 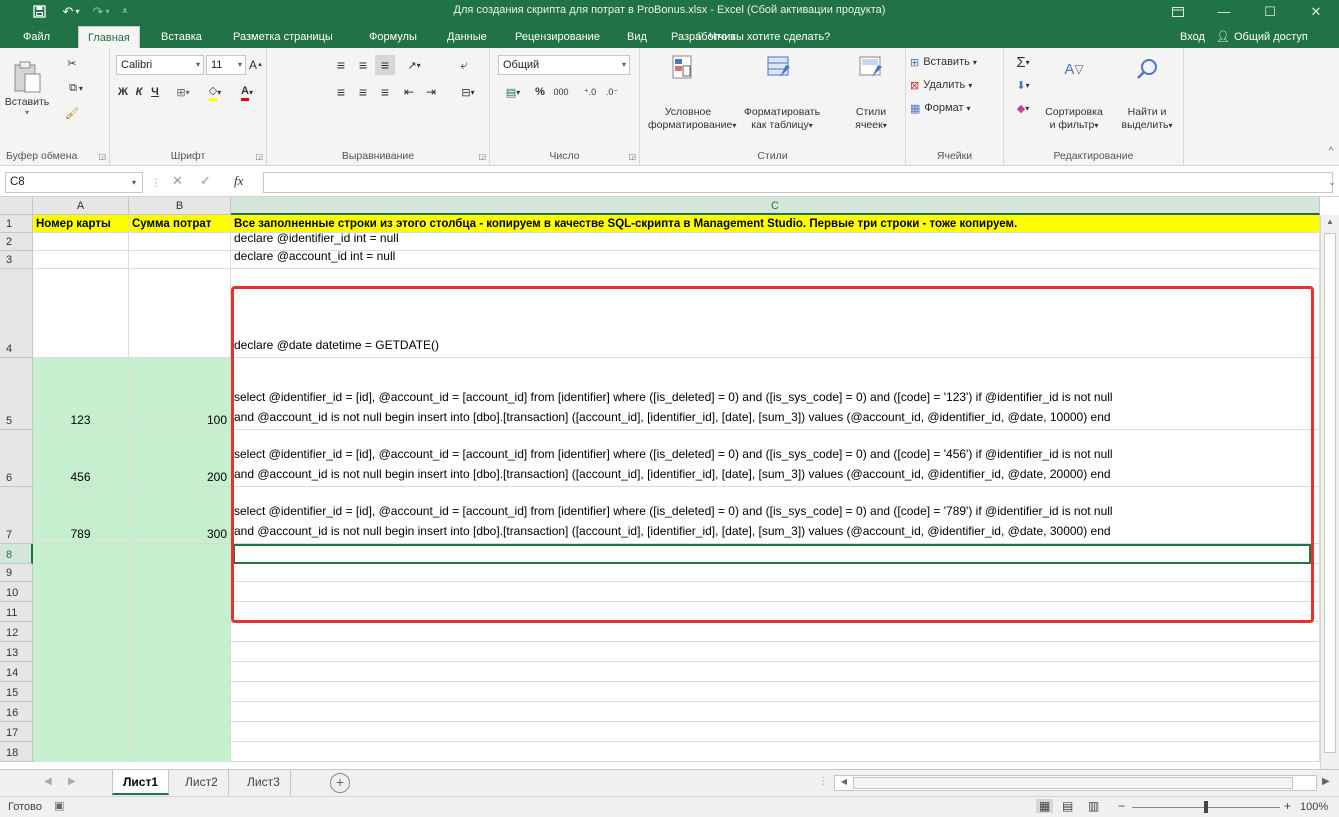 What do you see at coordinates (72, 781) in the screenshot?
I see `next-sheet-icon: ▶` at bounding box center [72, 781].